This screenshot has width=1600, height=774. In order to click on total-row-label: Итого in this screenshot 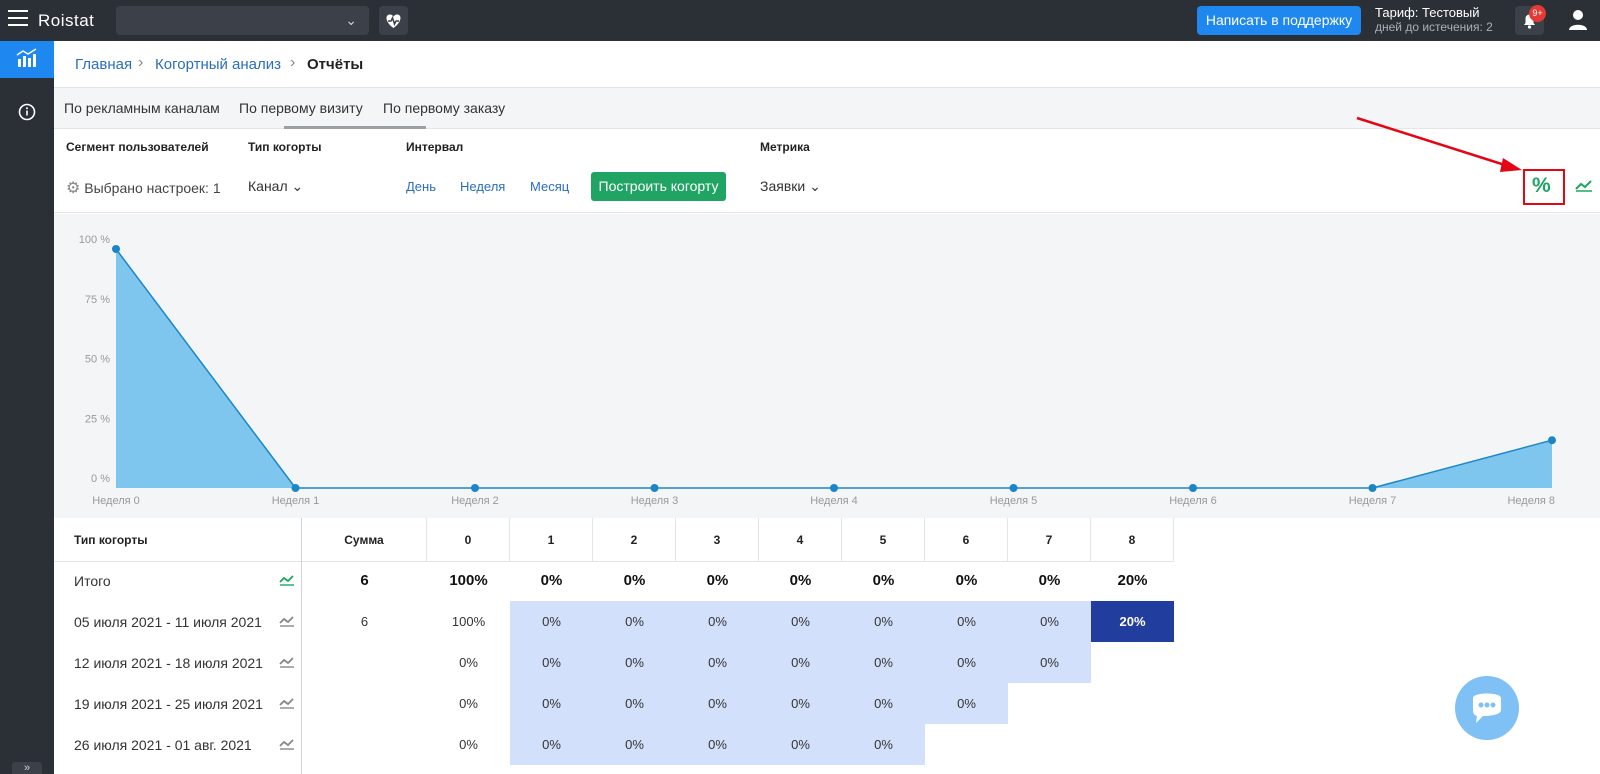, I will do `click(92, 581)`.